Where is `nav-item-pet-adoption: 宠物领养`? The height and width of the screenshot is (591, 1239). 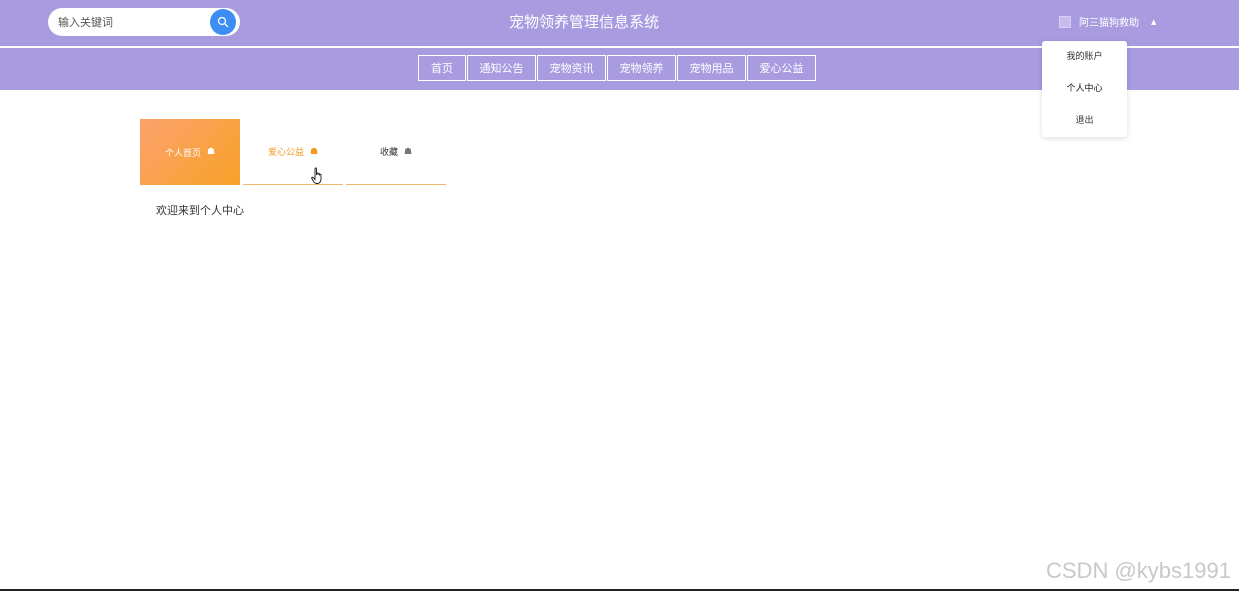
nav-item-pet-adoption: 宠物领养 is located at coordinates (641, 68).